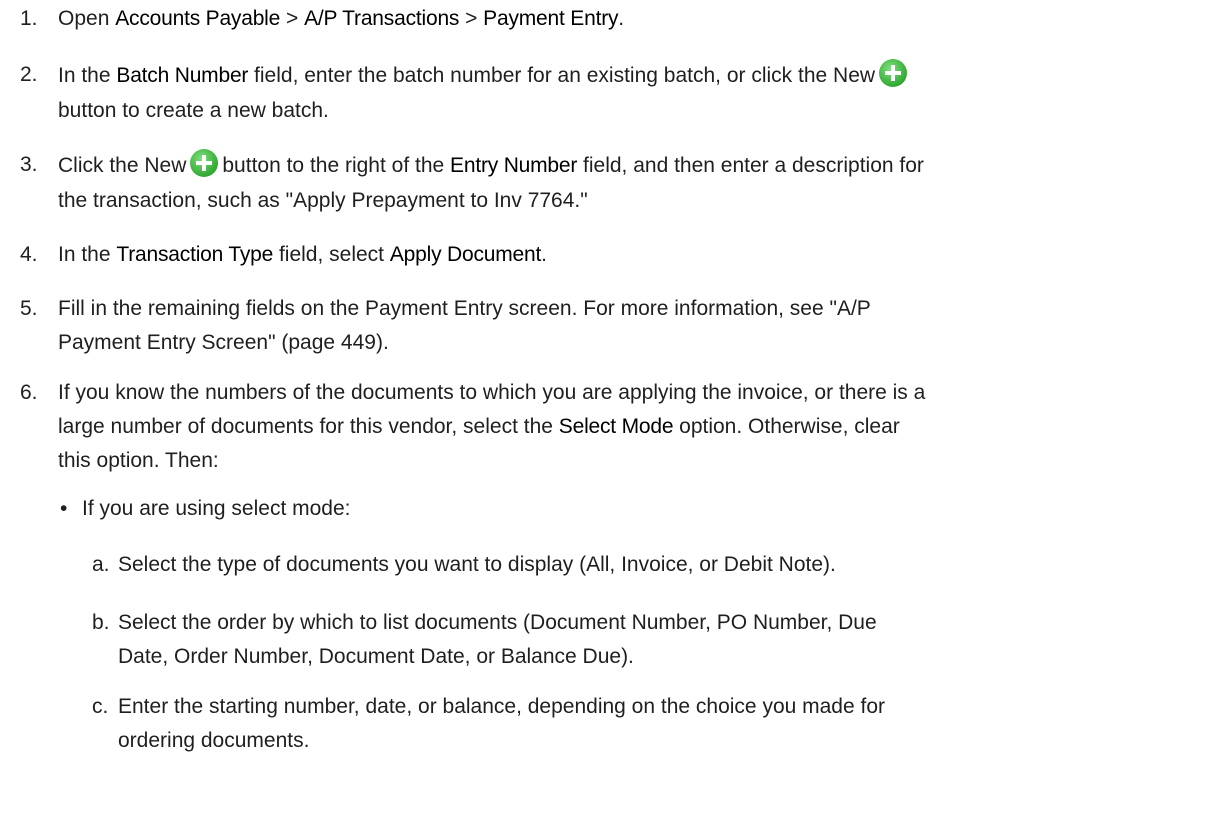 Image resolution: width=1232 pixels, height=819 pixels. I want to click on option-select-mode: Select Mode, so click(616, 426).